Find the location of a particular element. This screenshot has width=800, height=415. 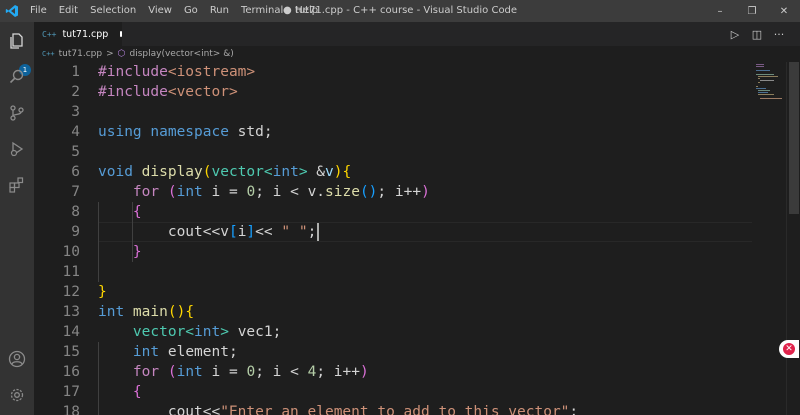

more-actions-button: ··· is located at coordinates (779, 34).